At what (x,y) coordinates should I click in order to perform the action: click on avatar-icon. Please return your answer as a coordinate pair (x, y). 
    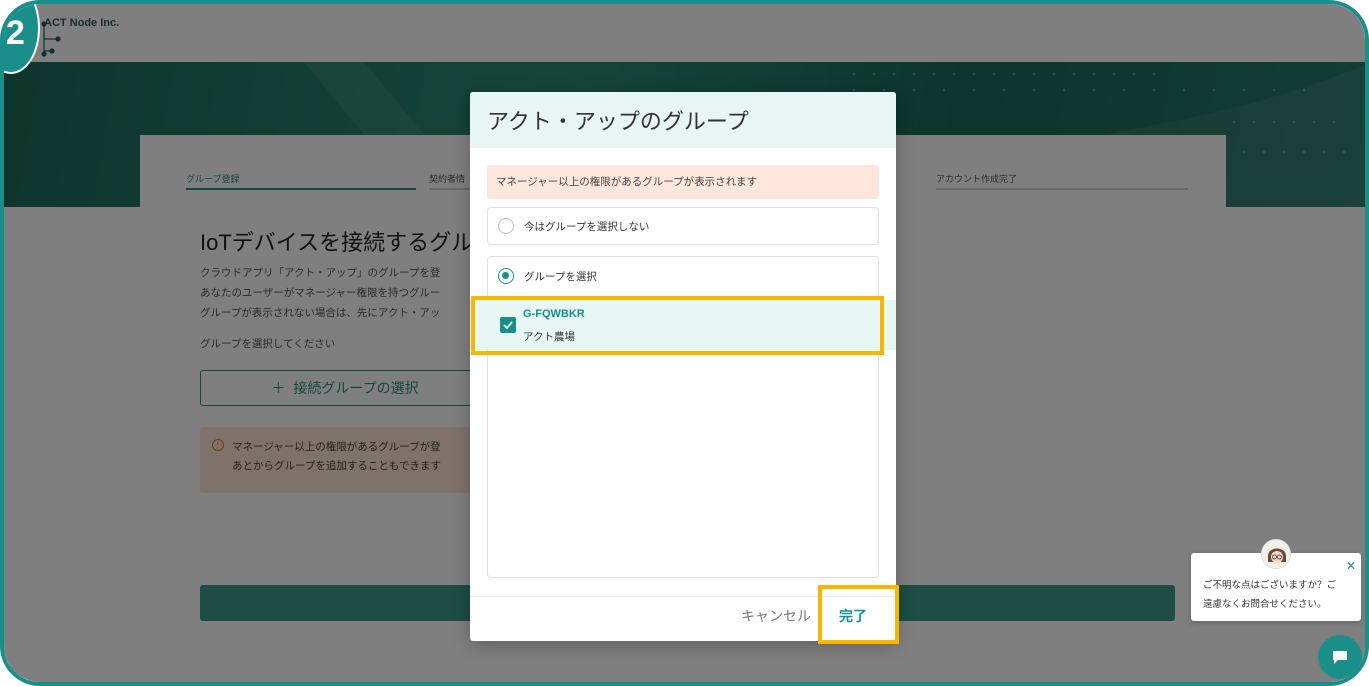
    Looking at the image, I should click on (1276, 554).